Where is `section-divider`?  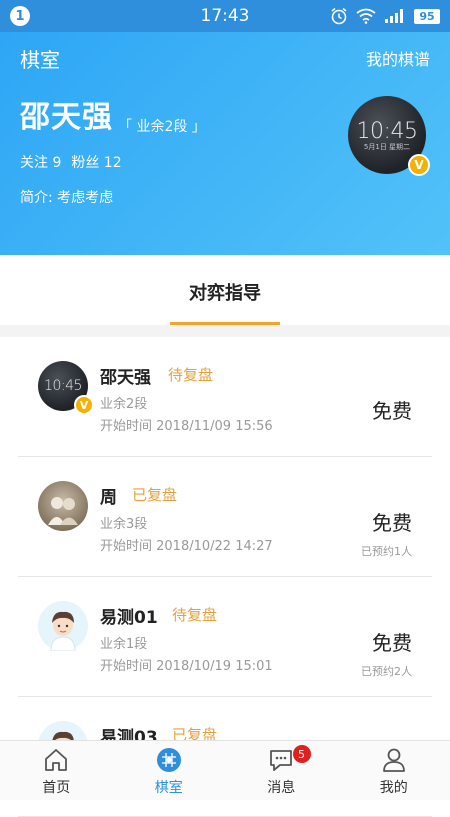
section-divider is located at coordinates (225, 331).